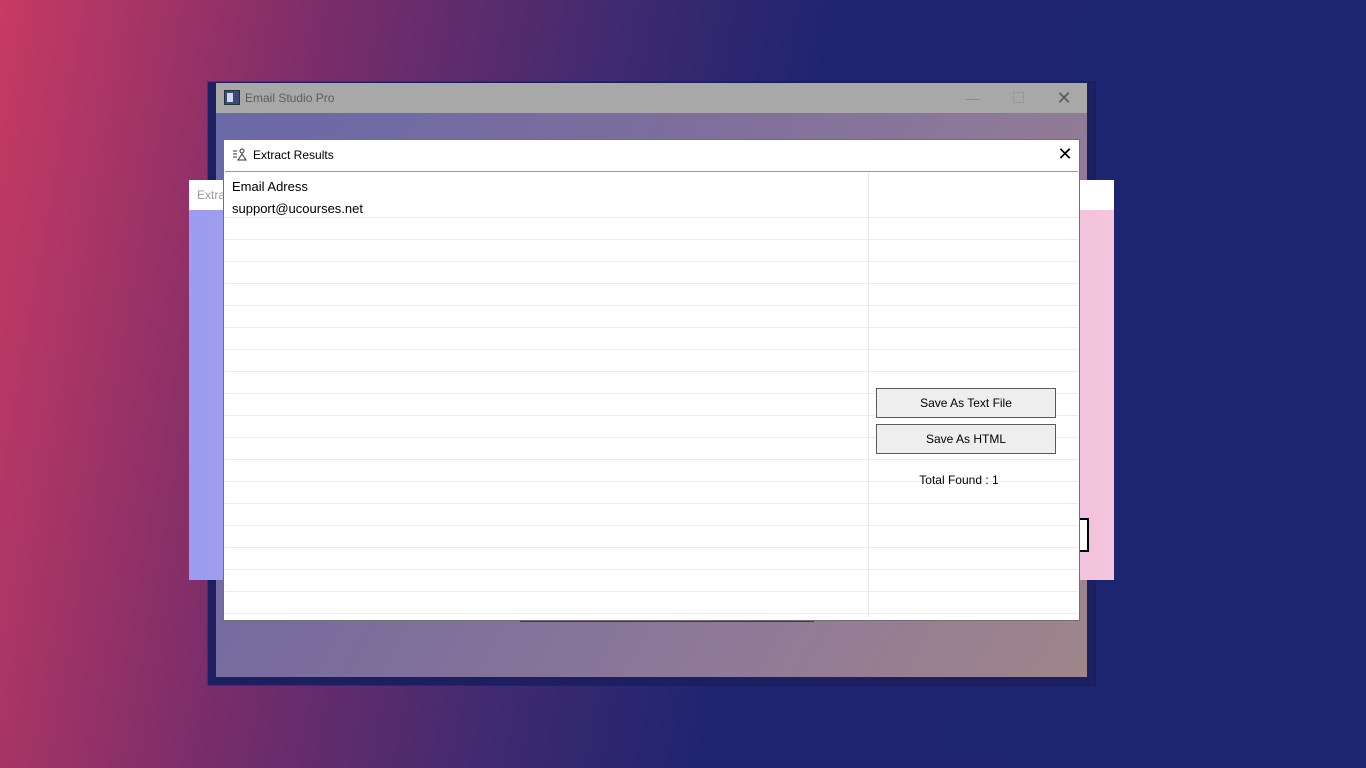 This screenshot has height=768, width=1366. I want to click on column-header-email: Email Adress, so click(270, 186).